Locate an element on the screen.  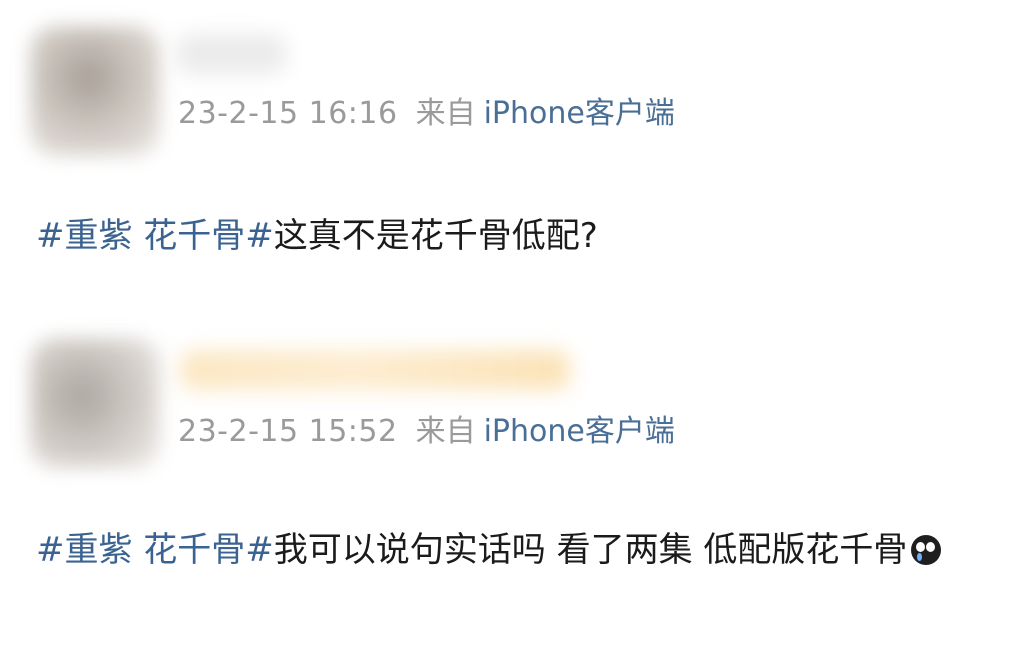
post-content: #重紫 花千骨#我可以说句实话吗 看了两集 低配版花千骨 is located at coordinates (510, 550).